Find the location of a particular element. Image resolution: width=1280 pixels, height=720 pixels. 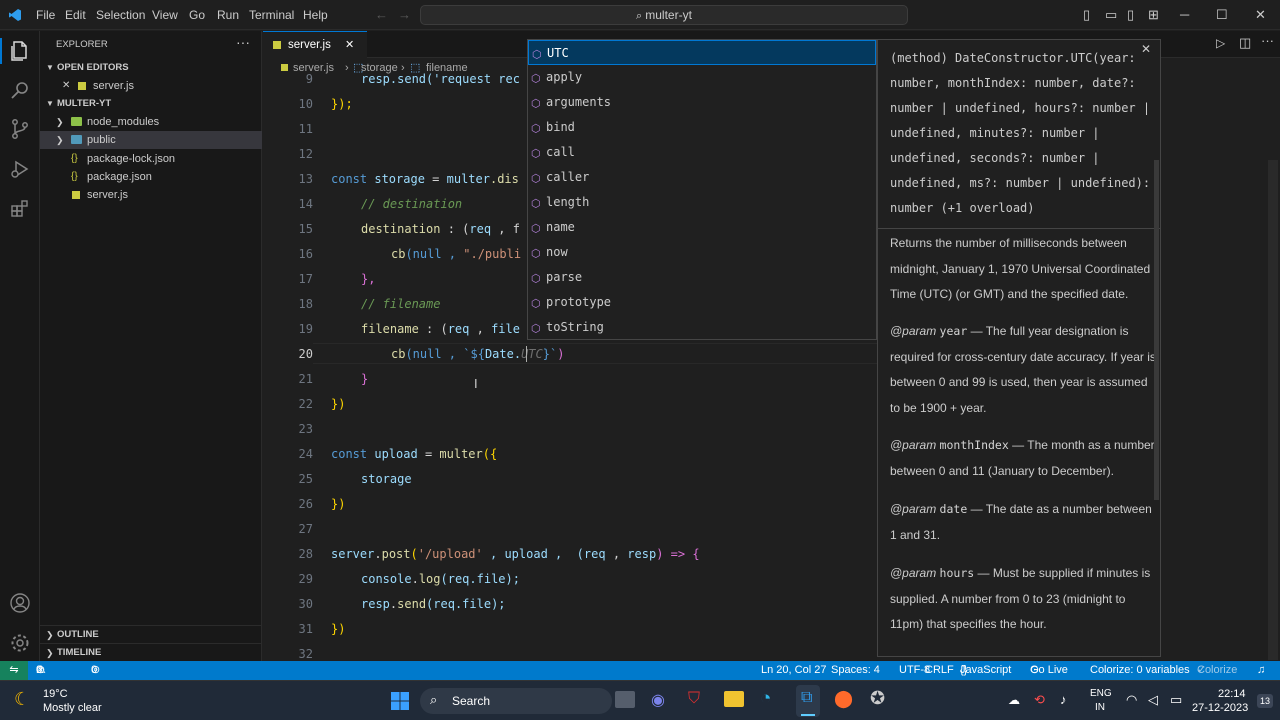

file-explorer-icon is located at coordinates (734, 699).